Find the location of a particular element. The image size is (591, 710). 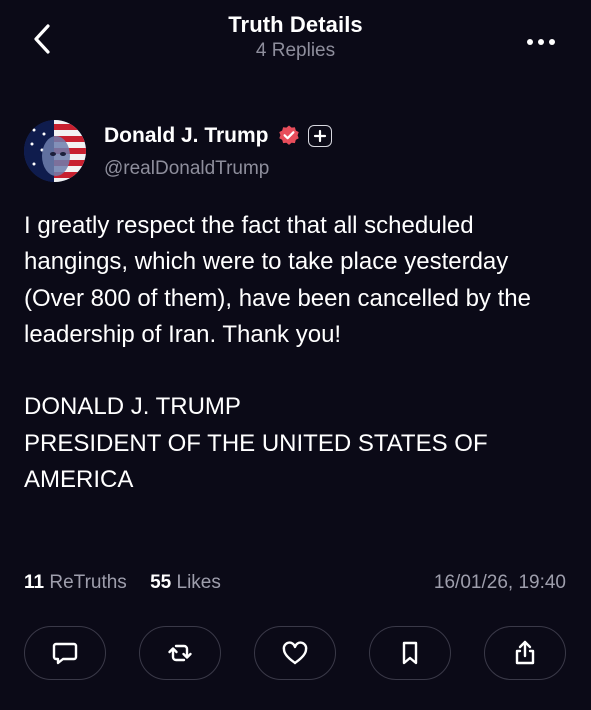

more-icon is located at coordinates (541, 42).